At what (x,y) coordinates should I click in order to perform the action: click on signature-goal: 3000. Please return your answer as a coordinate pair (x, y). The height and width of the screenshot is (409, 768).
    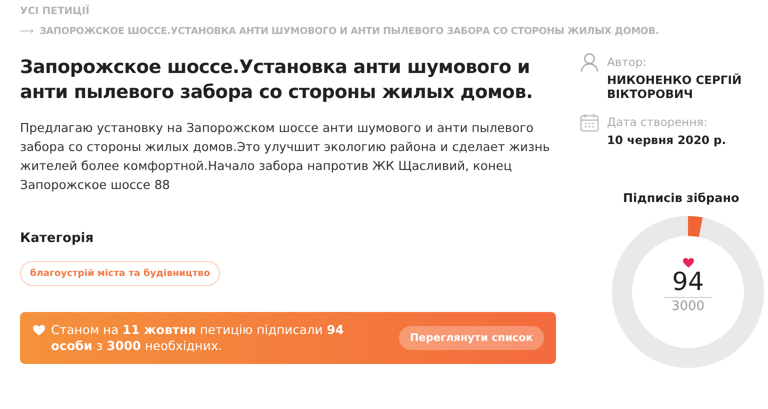
    Looking at the image, I should click on (688, 306).